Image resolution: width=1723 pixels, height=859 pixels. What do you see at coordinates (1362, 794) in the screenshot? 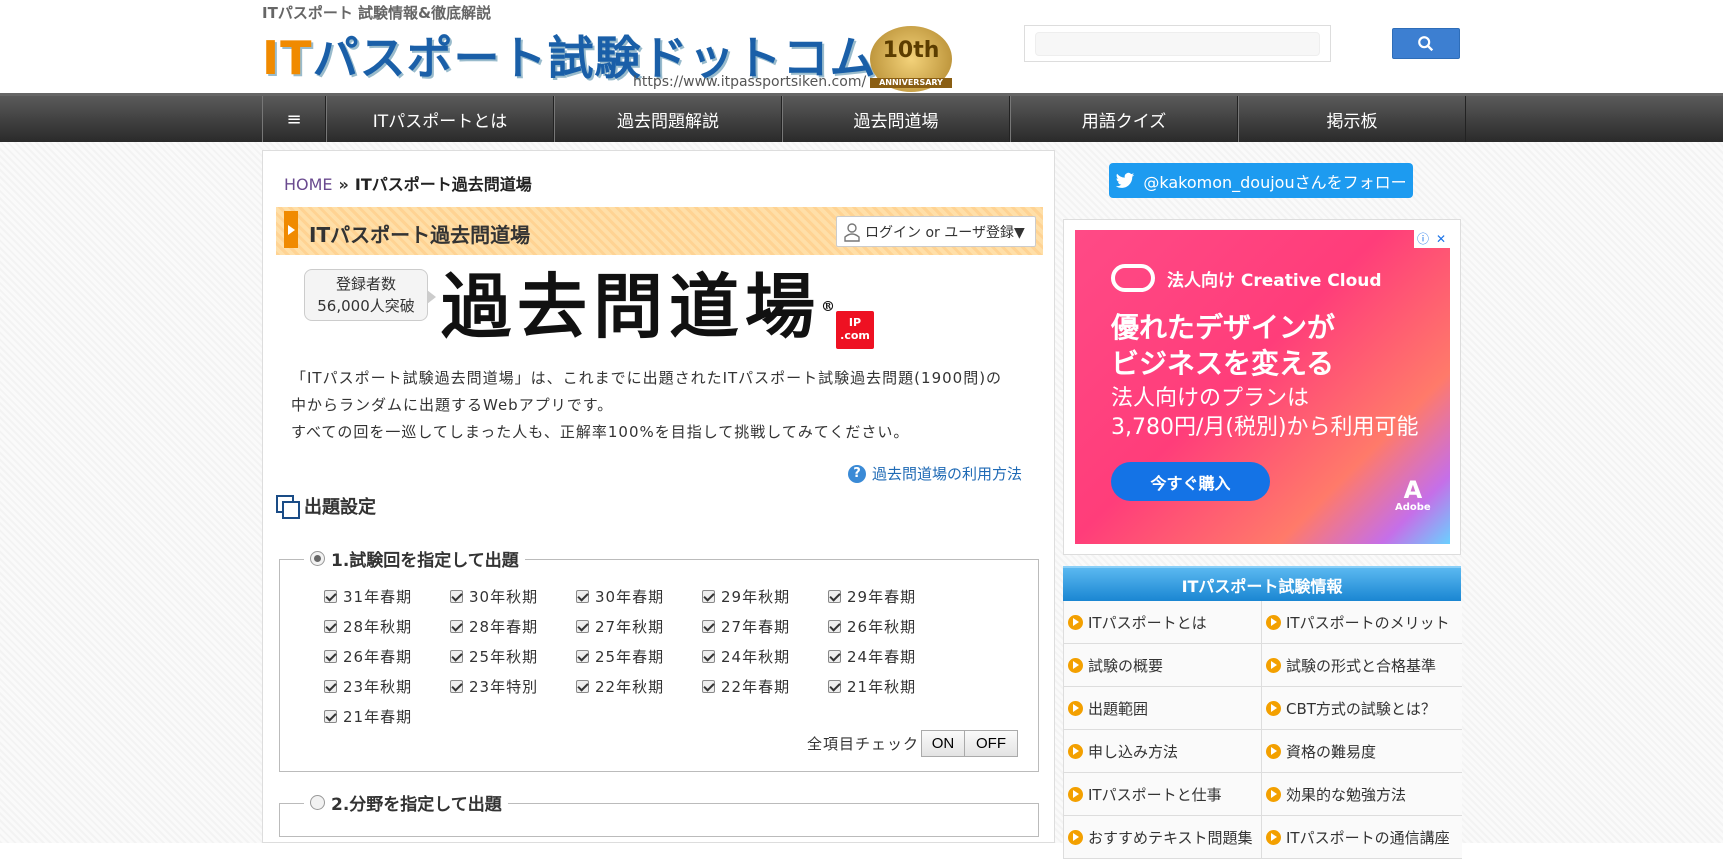
I see `info-link: 効果的な勉強方法` at bounding box center [1362, 794].